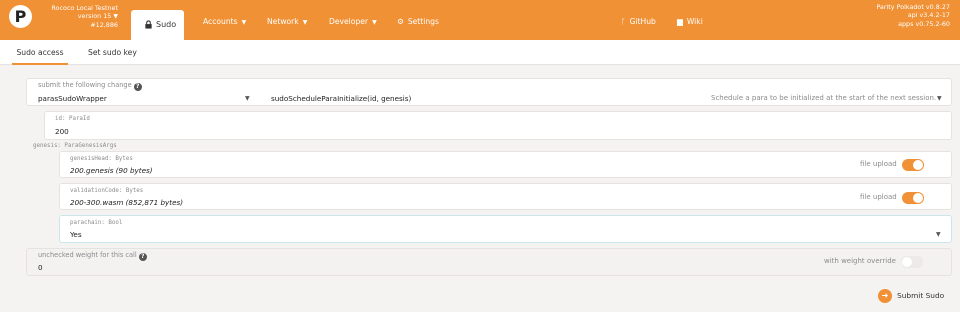 This screenshot has width=960, height=312. What do you see at coordinates (878, 164) in the screenshot?
I see `genesis-head-upload-label: file upload` at bounding box center [878, 164].